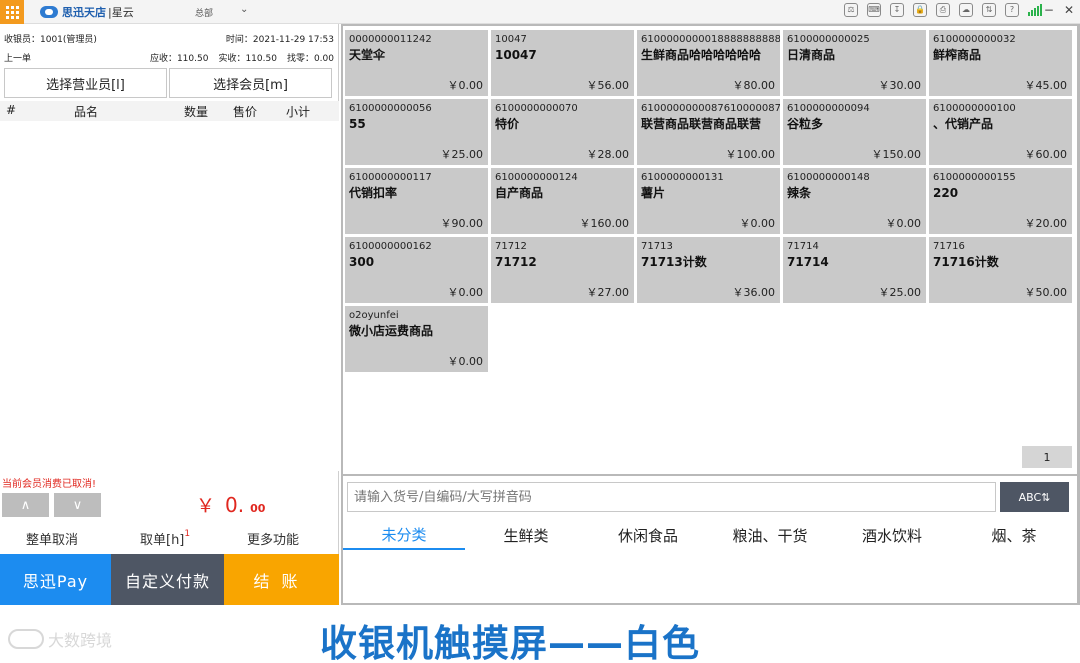  I want to click on last-order-label: 上一单, so click(18, 59).